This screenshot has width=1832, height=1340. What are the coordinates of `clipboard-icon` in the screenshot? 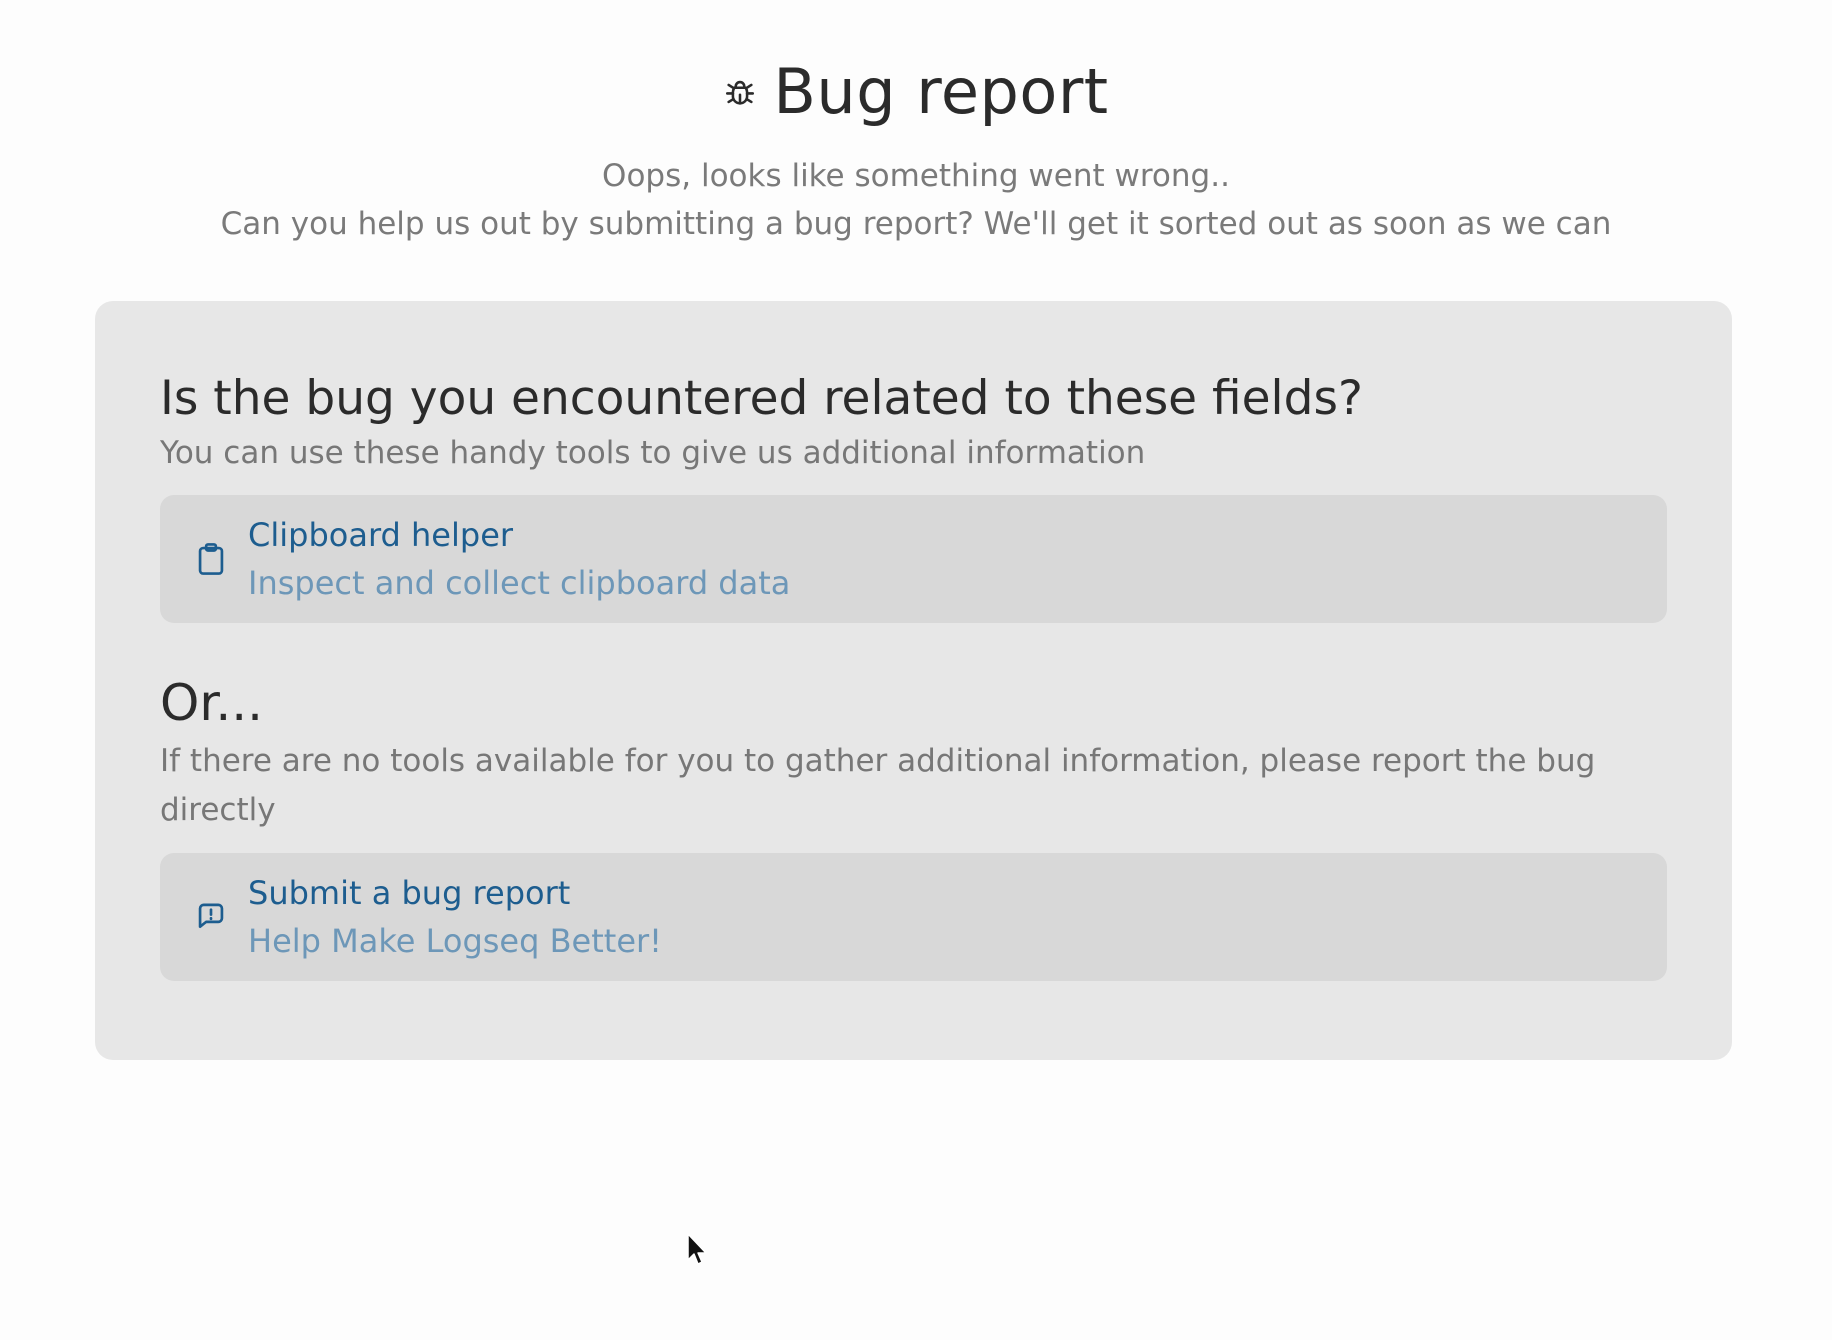 It's located at (211, 559).